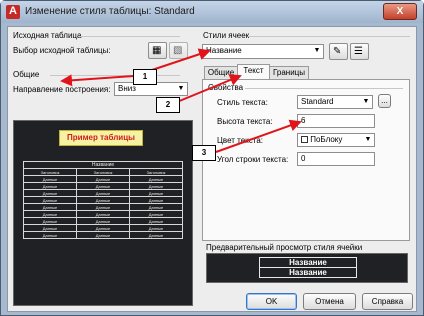 This screenshot has width=424, height=316. What do you see at coordinates (129, 36) in the screenshot?
I see `source-divider` at bounding box center [129, 36].